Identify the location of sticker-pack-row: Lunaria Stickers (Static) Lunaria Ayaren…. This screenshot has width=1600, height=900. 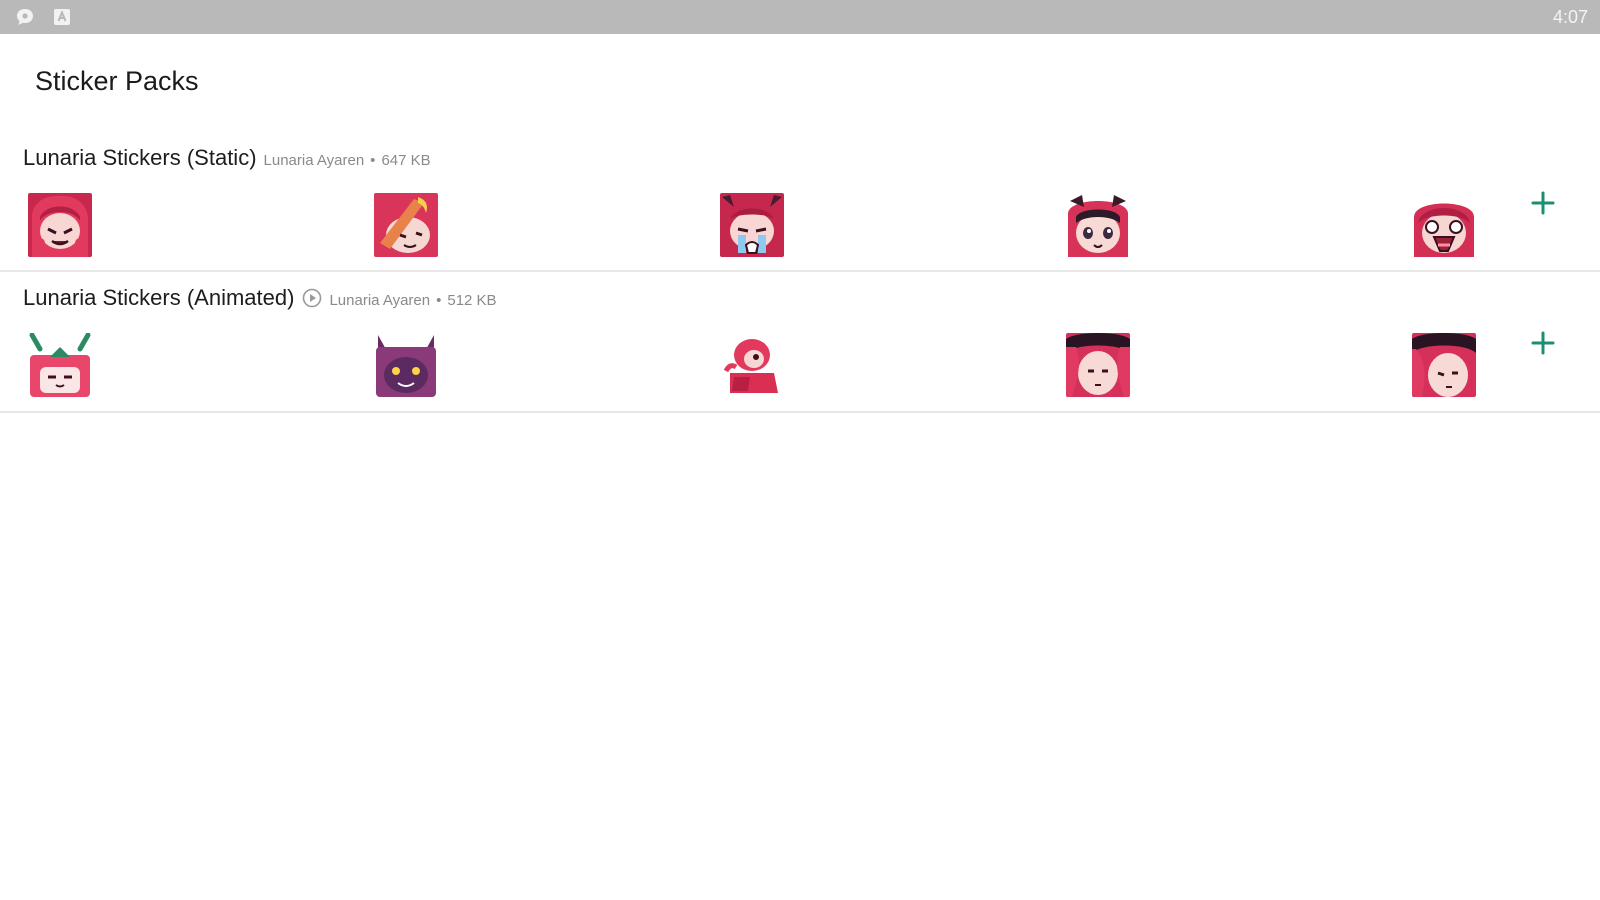
(800, 206).